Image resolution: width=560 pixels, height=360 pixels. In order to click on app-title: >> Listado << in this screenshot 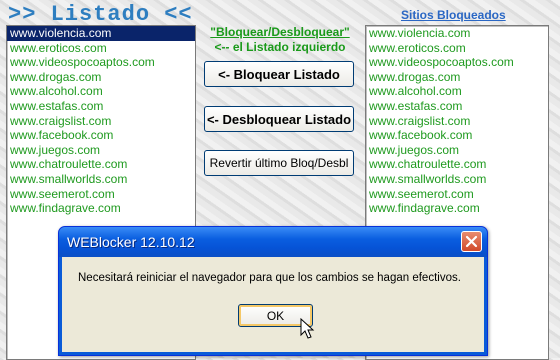, I will do `click(100, 14)`.